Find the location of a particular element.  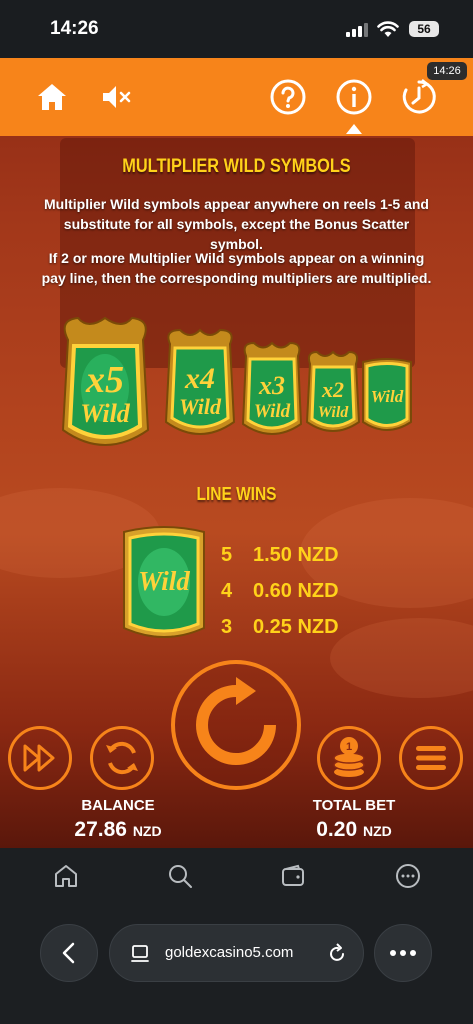

help-icon is located at coordinates (288, 97).